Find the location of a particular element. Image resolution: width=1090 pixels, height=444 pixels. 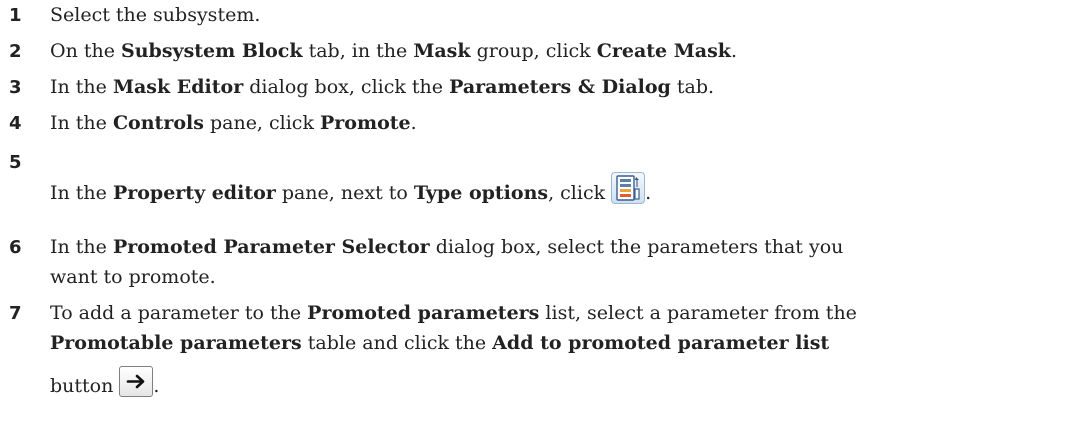

step-number: 2 is located at coordinates (15, 51).